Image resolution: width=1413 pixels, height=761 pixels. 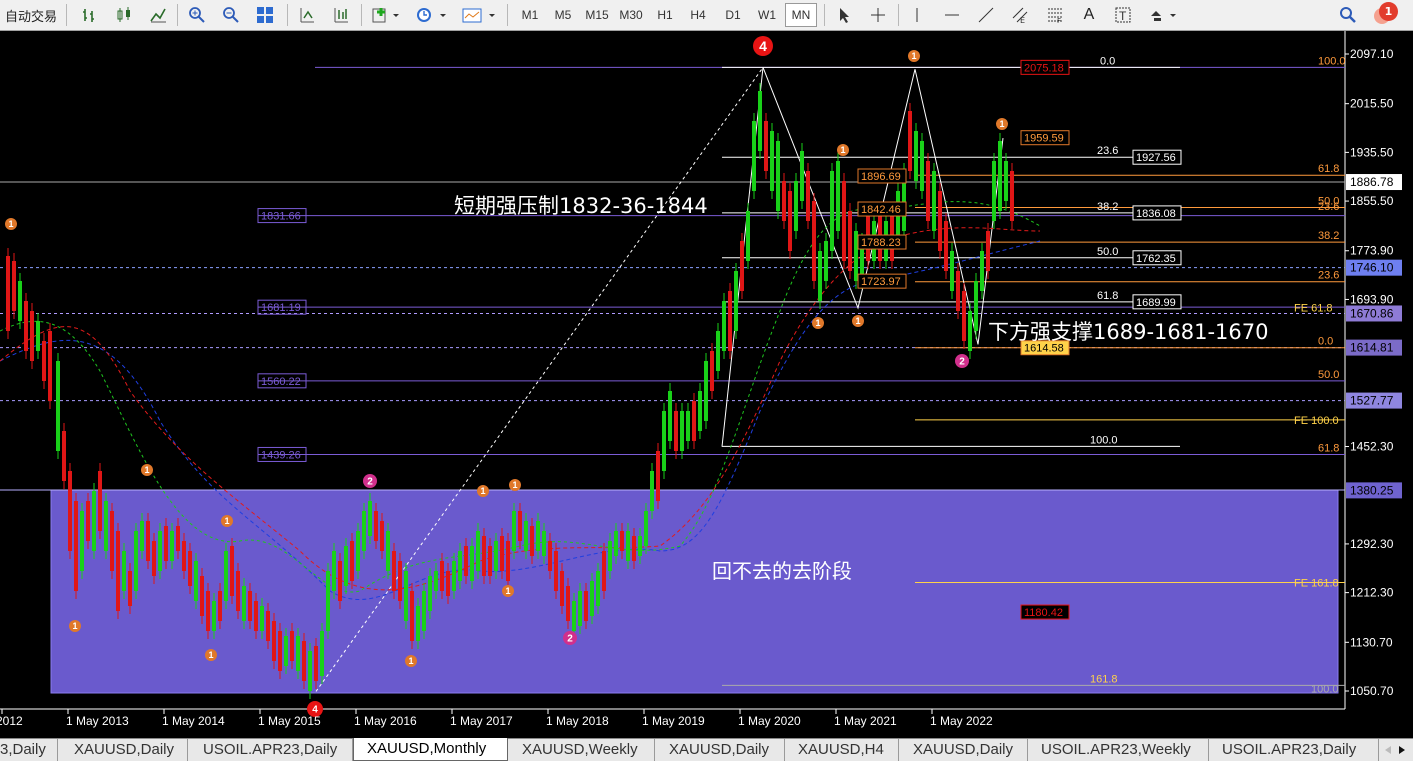 What do you see at coordinates (265, 15) in the screenshot?
I see `tile-windows-icon` at bounding box center [265, 15].